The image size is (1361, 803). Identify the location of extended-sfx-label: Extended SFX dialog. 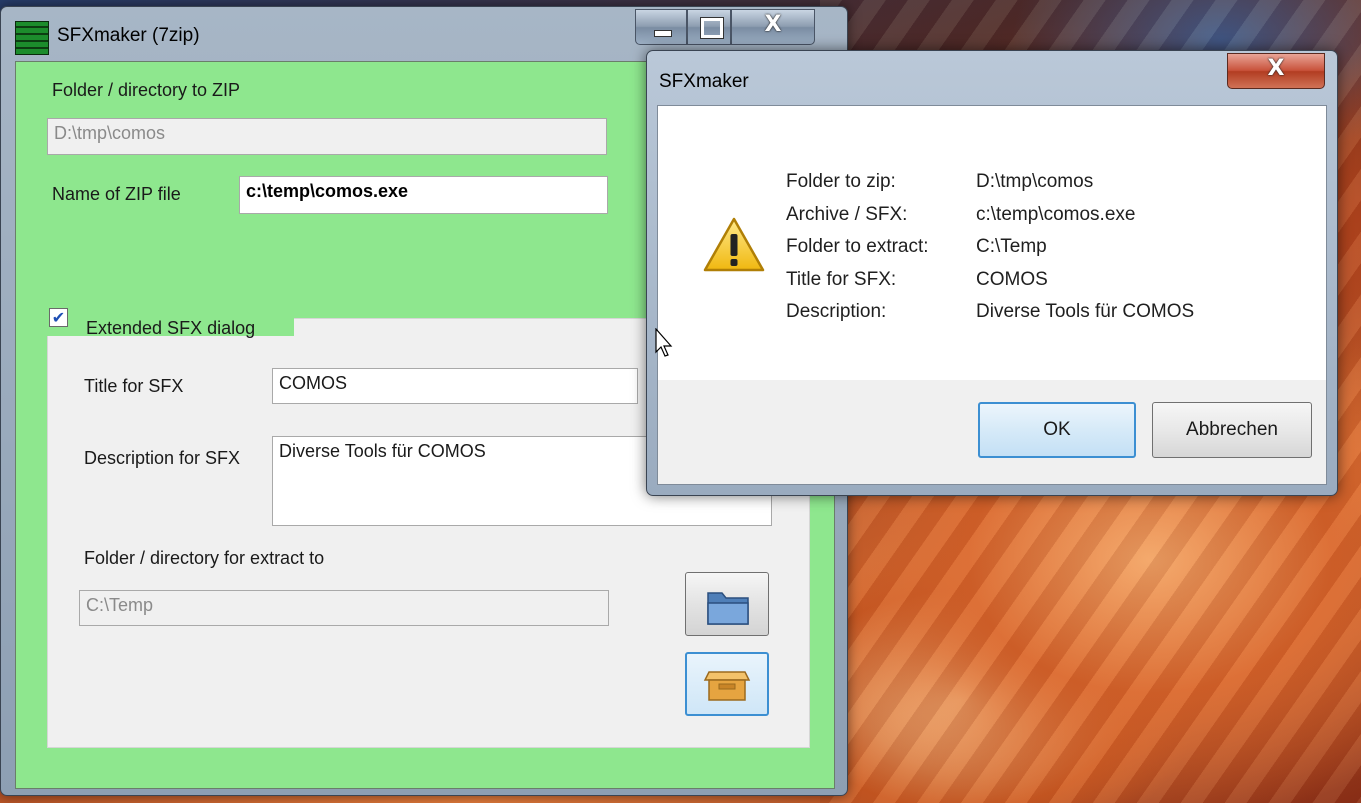
(171, 328).